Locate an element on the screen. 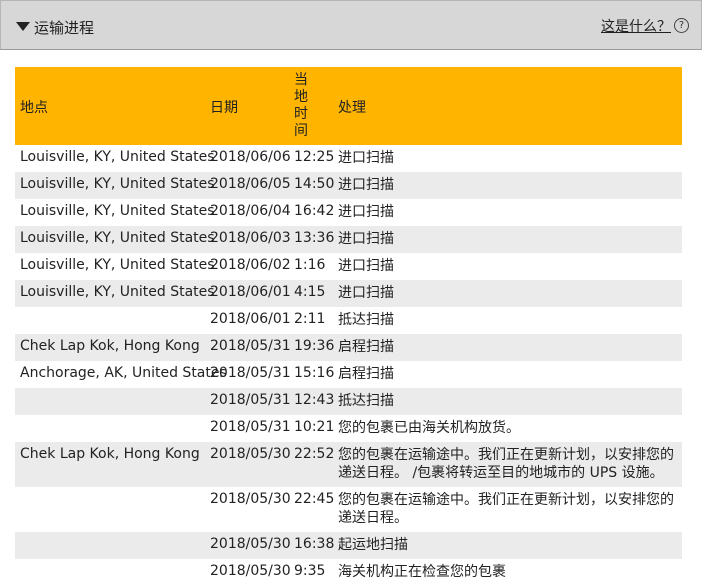 Image resolution: width=704 pixels, height=586 pixels. cell-time: 12:25 is located at coordinates (314, 157).